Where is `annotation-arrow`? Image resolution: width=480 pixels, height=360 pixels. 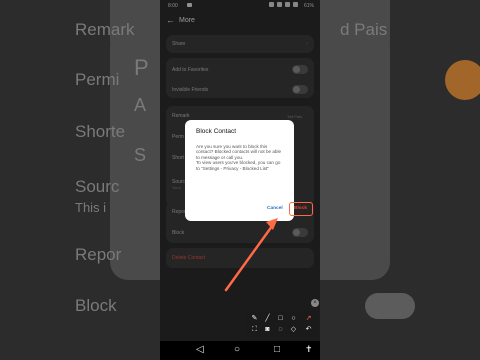
annotation-arrow is located at coordinates (251, 255).